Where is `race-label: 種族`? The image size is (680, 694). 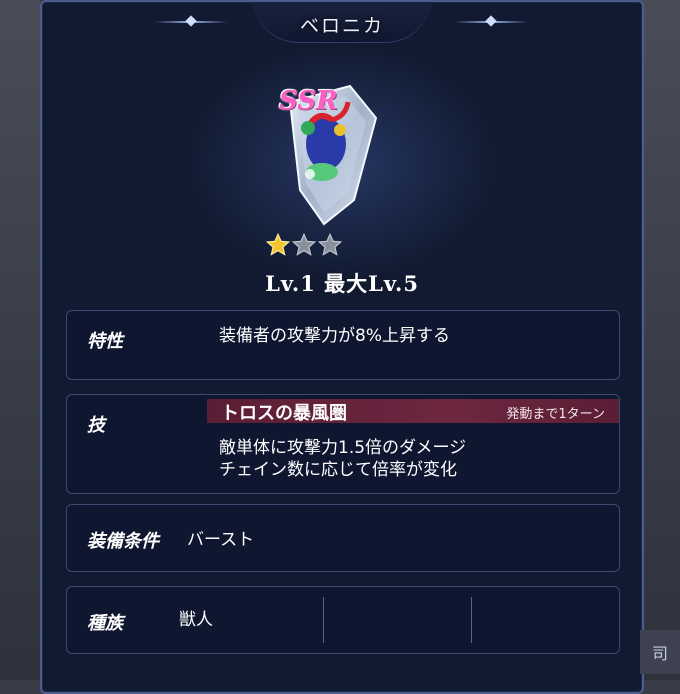 race-label: 種族 is located at coordinates (105, 623).